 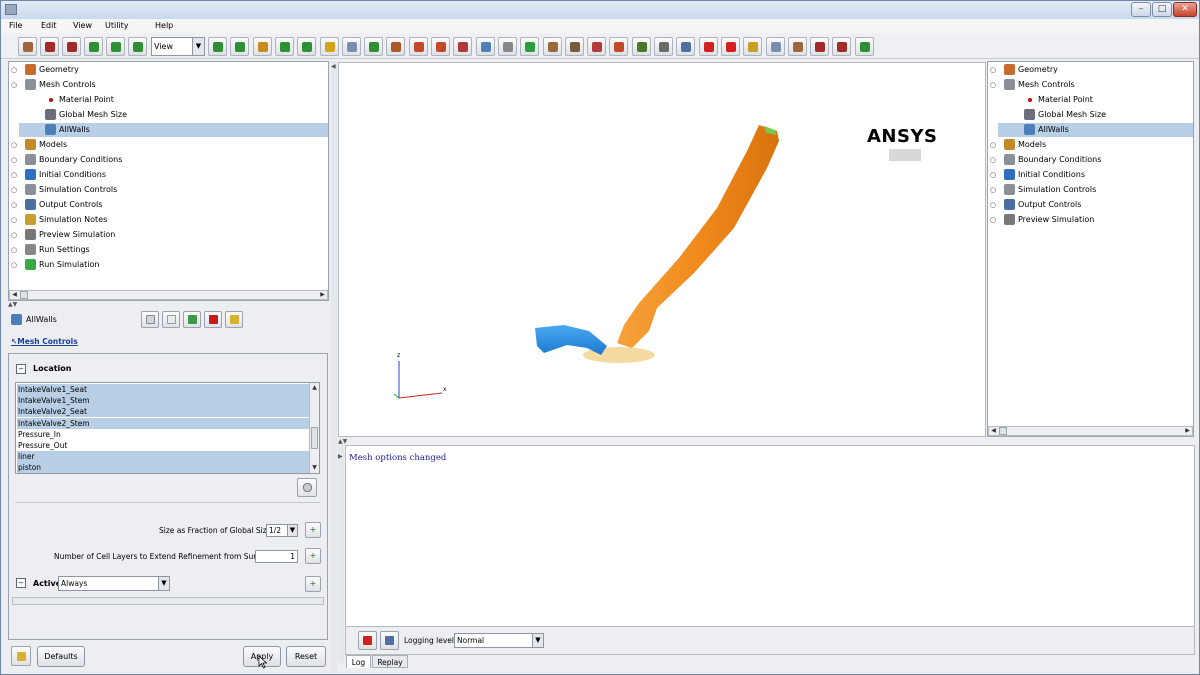 What do you see at coordinates (27, 46) in the screenshot?
I see `open-button` at bounding box center [27, 46].